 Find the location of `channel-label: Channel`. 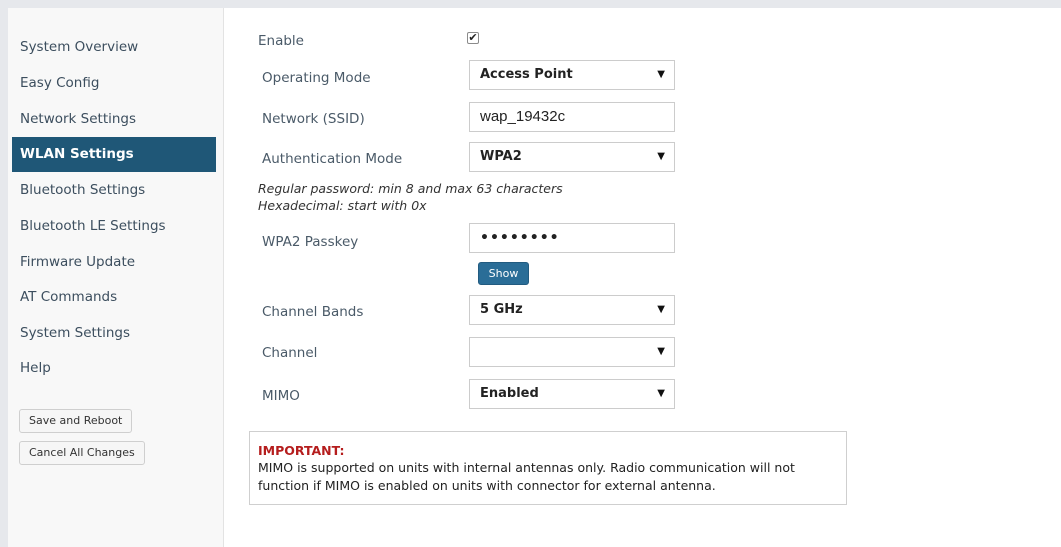

channel-label: Channel is located at coordinates (290, 353).